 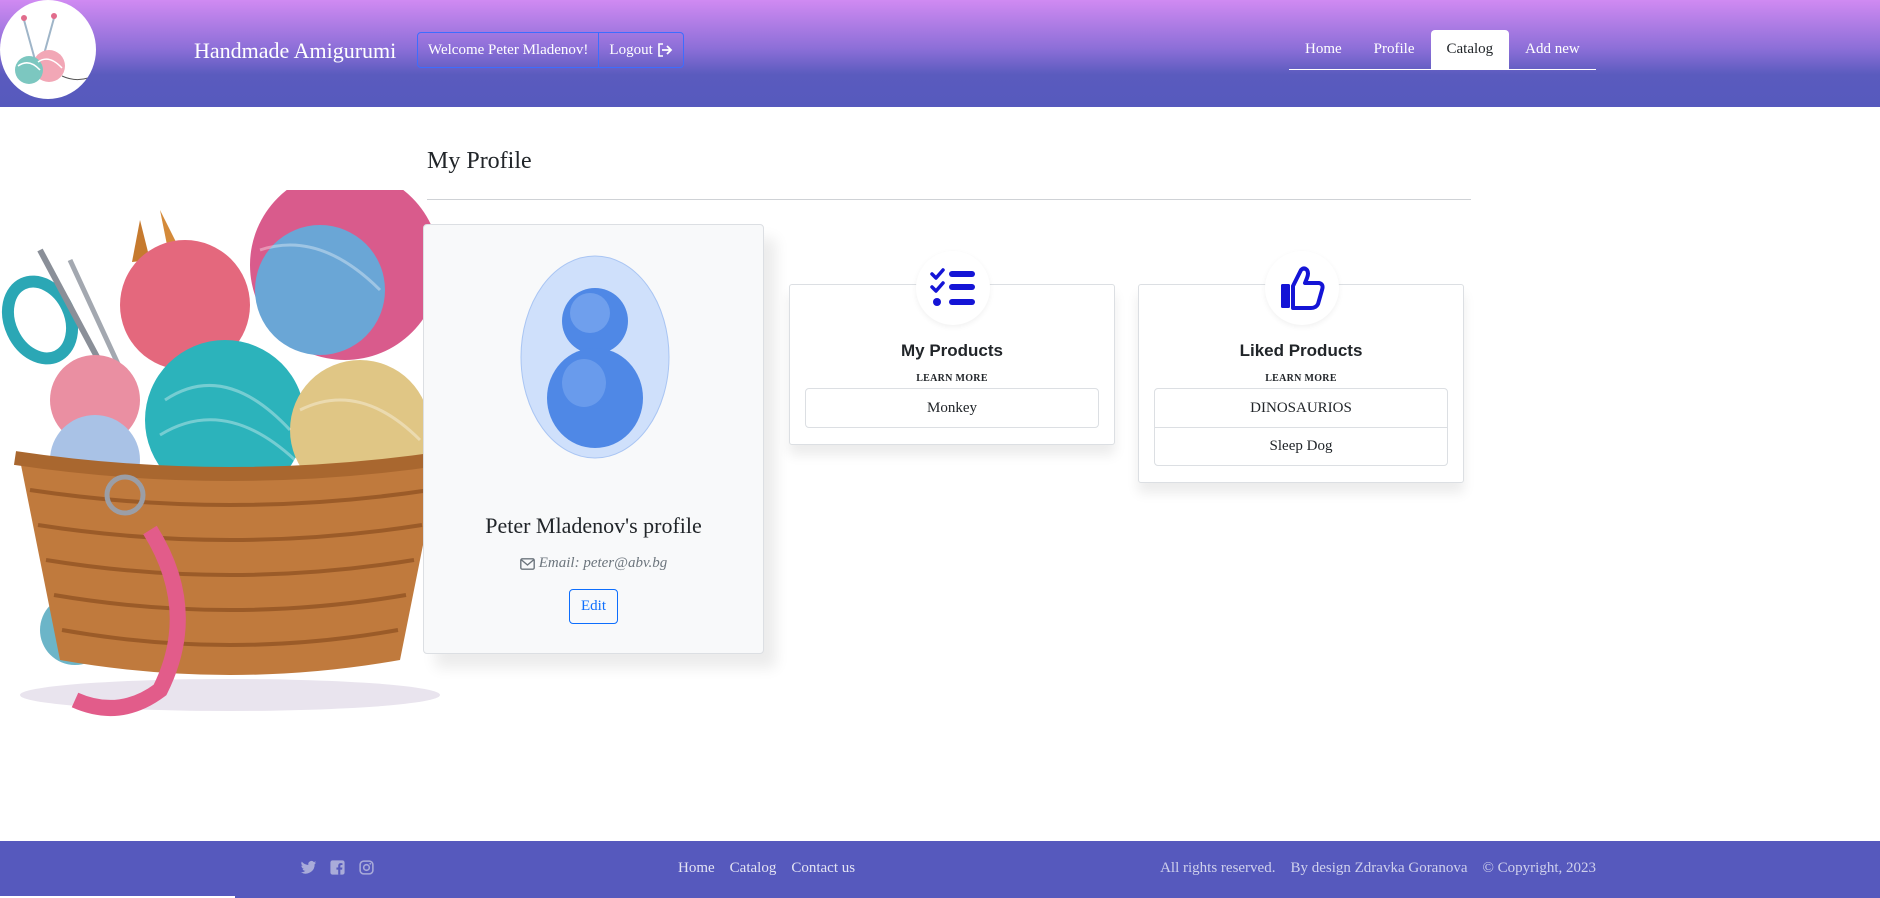 I want to click on yarn-basket-illustration, so click(x=230, y=445).